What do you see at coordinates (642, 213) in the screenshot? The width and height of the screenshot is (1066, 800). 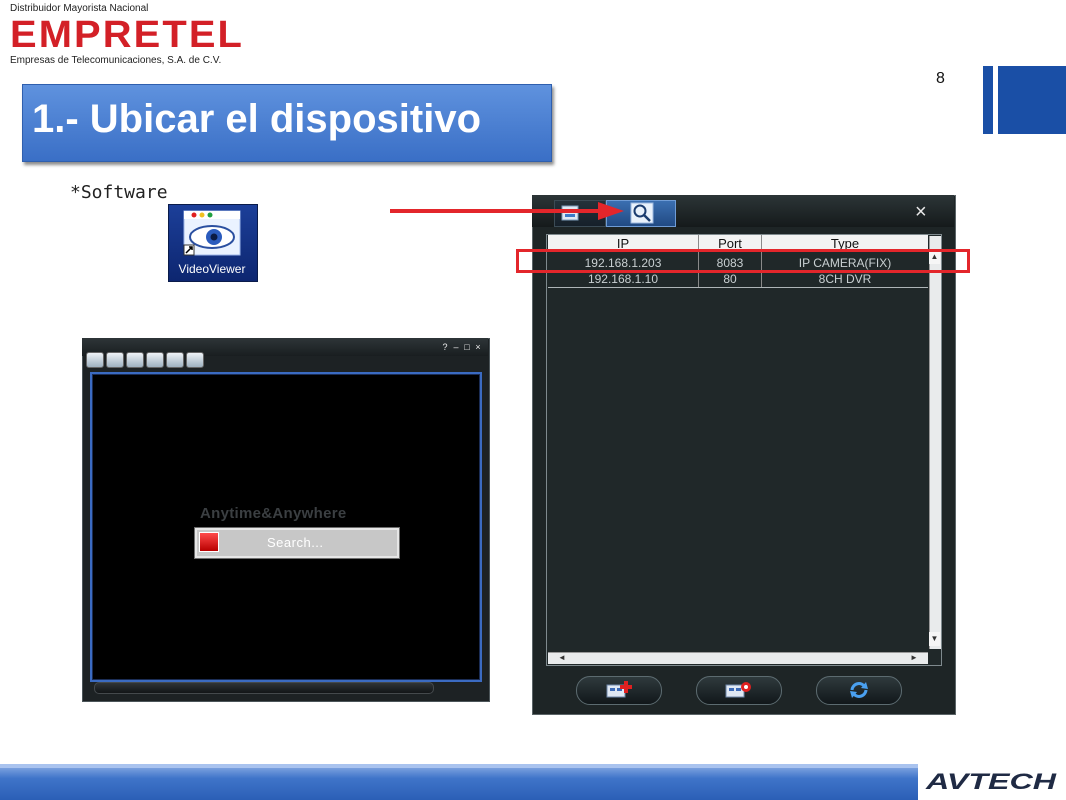 I see `magnifier-icon` at bounding box center [642, 213].